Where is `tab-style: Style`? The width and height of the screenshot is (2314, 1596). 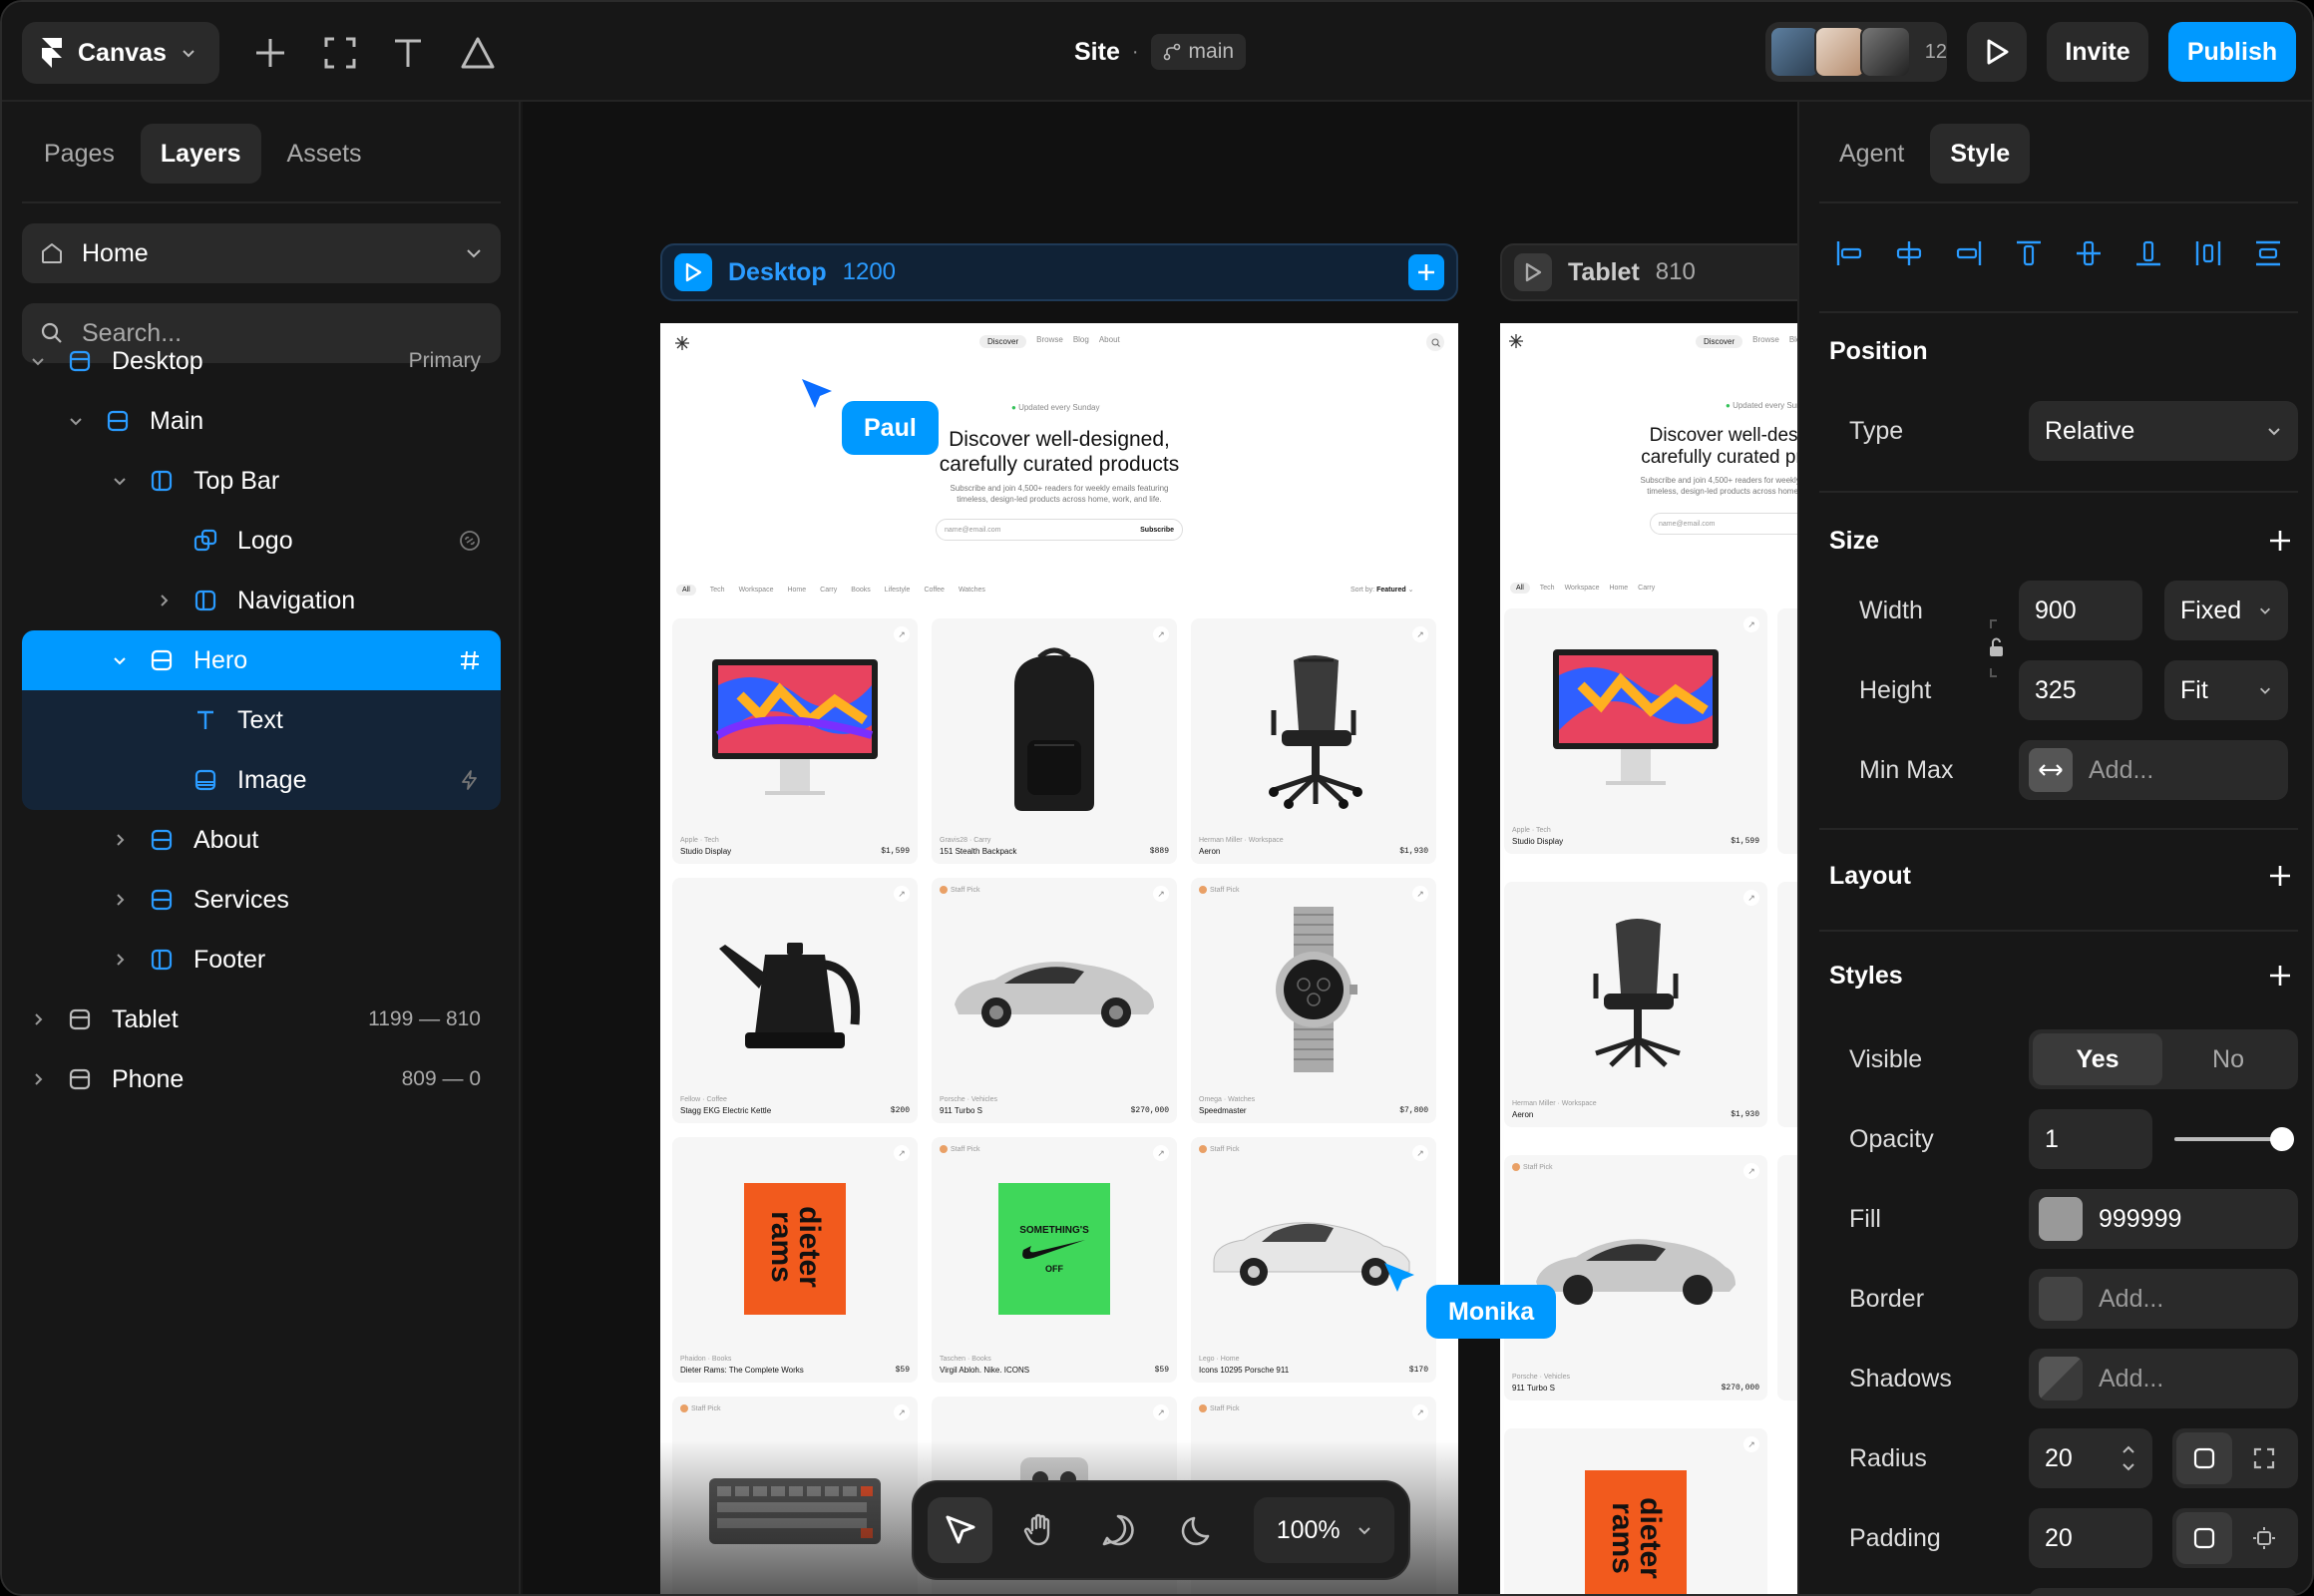 tab-style: Style is located at coordinates (1980, 154).